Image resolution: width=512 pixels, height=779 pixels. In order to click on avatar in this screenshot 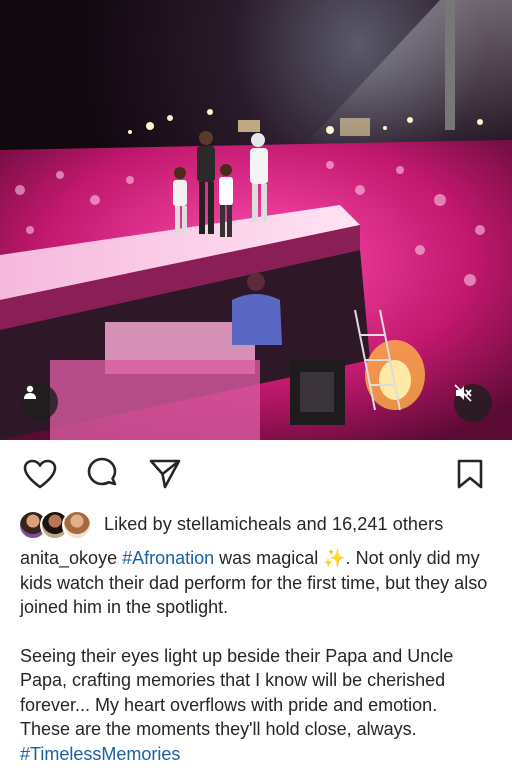, I will do `click(77, 525)`.